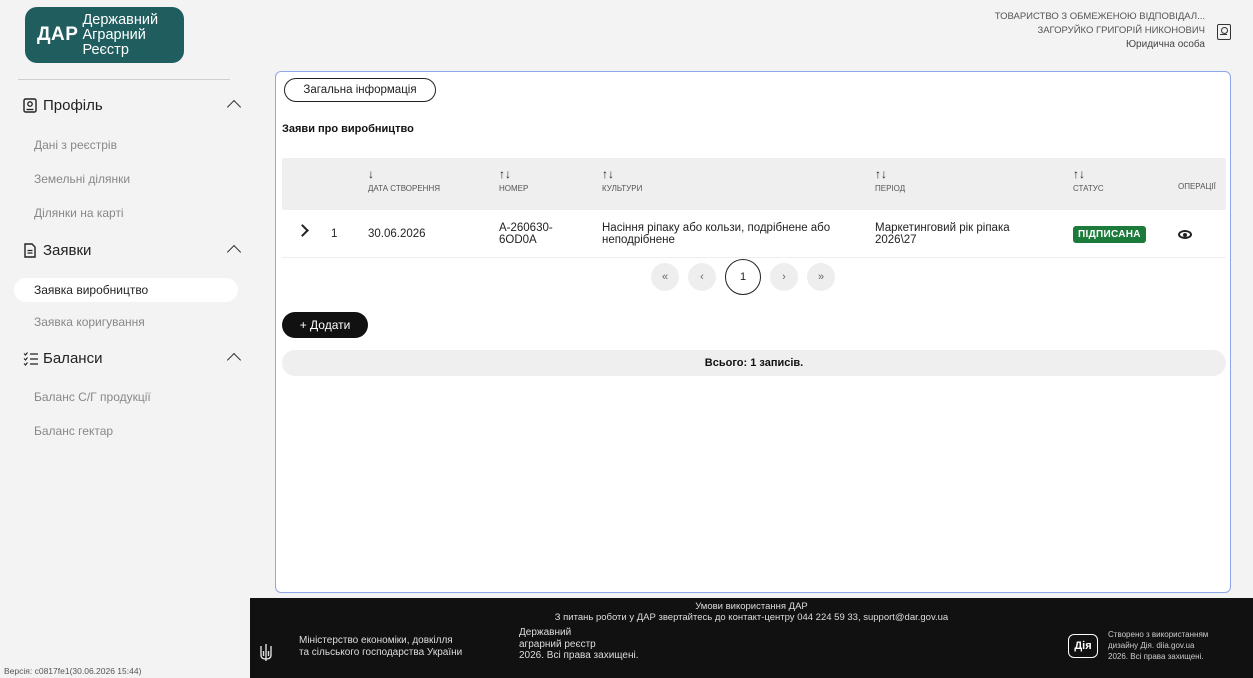  What do you see at coordinates (325, 325) in the screenshot?
I see `add-button: + Додати` at bounding box center [325, 325].